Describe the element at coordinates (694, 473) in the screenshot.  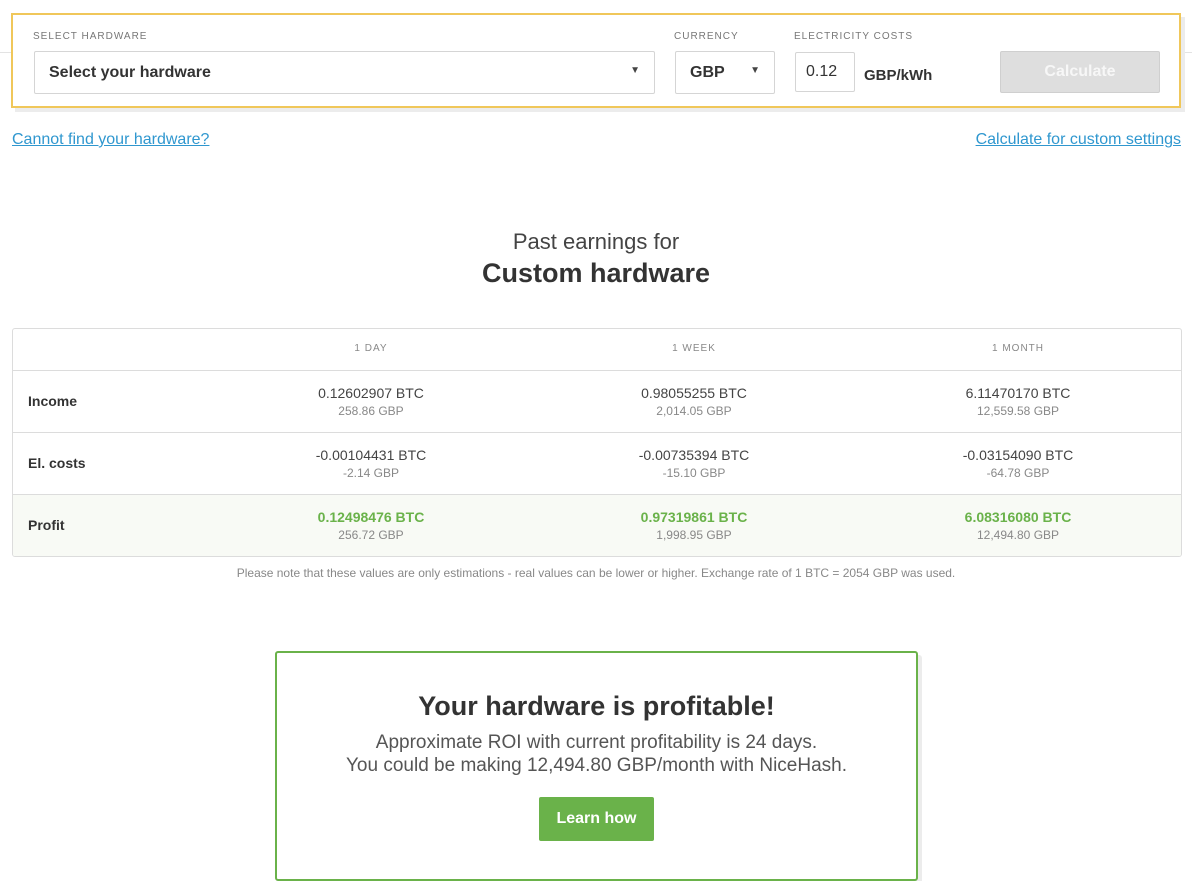
I see `fiat-value: -15.10 GBP` at that location.